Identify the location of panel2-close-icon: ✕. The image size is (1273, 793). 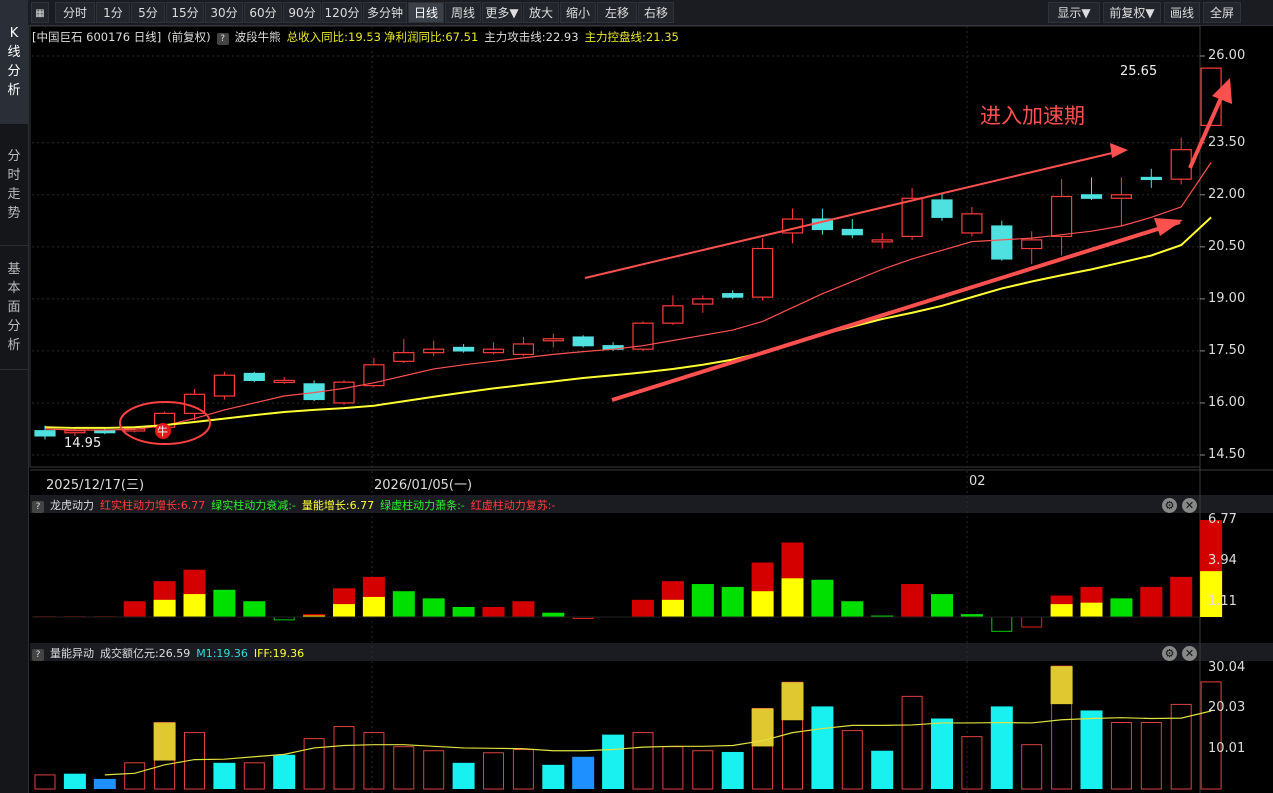
(1189, 653).